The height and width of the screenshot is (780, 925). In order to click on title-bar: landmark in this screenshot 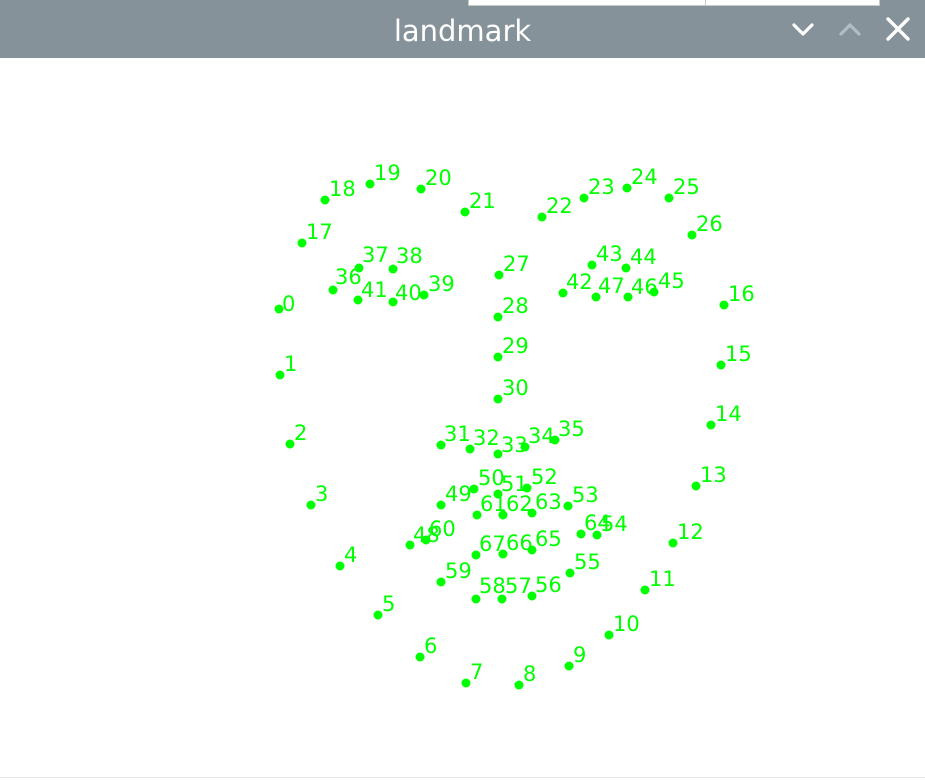, I will do `click(462, 29)`.